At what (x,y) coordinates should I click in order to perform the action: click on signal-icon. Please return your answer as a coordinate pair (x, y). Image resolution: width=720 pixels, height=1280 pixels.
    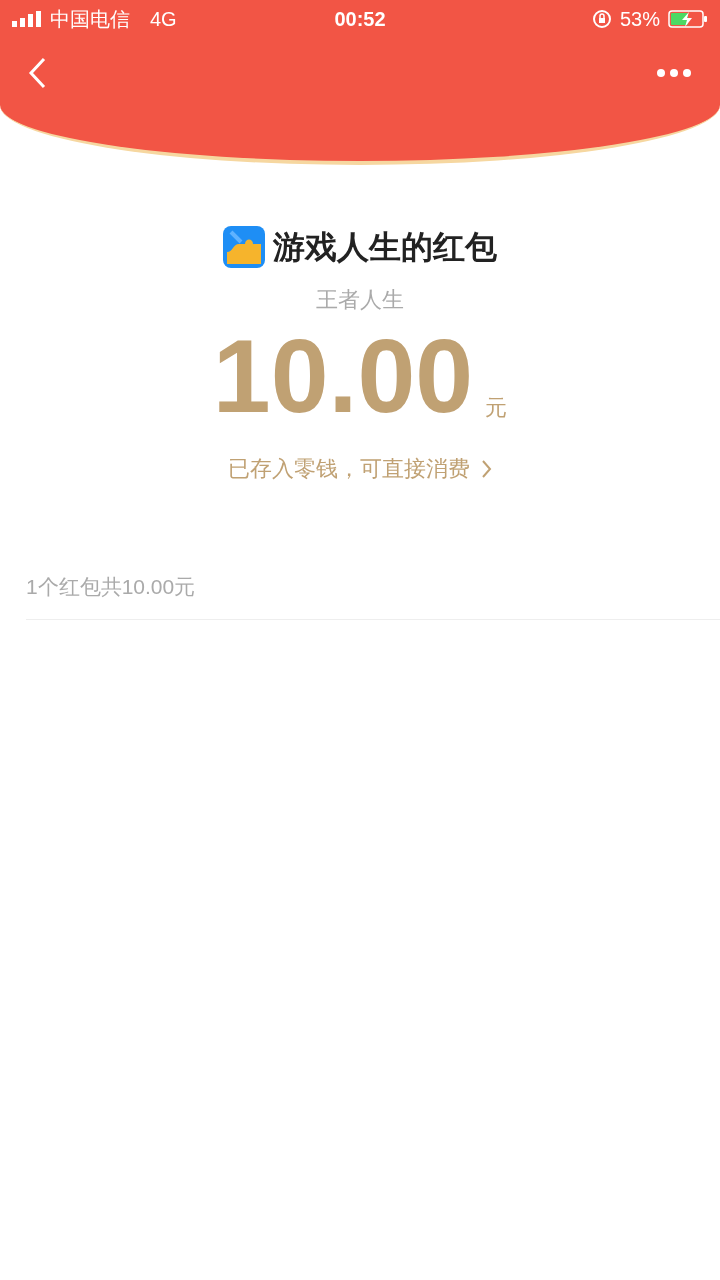
    Looking at the image, I should click on (27, 19).